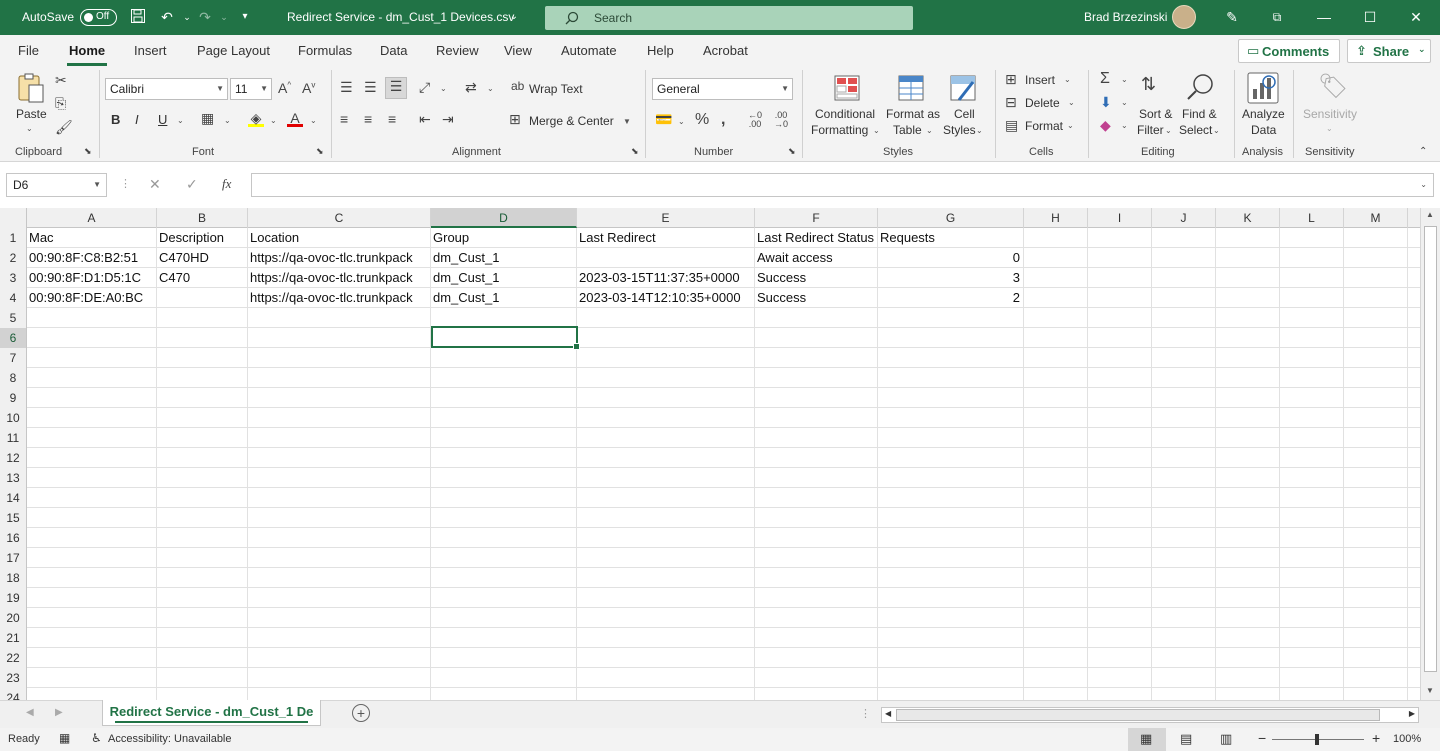 This screenshot has height=751, width=1440. Describe the element at coordinates (755, 120) in the screenshot. I see `increase-decimal-icon: ←0.00` at that location.